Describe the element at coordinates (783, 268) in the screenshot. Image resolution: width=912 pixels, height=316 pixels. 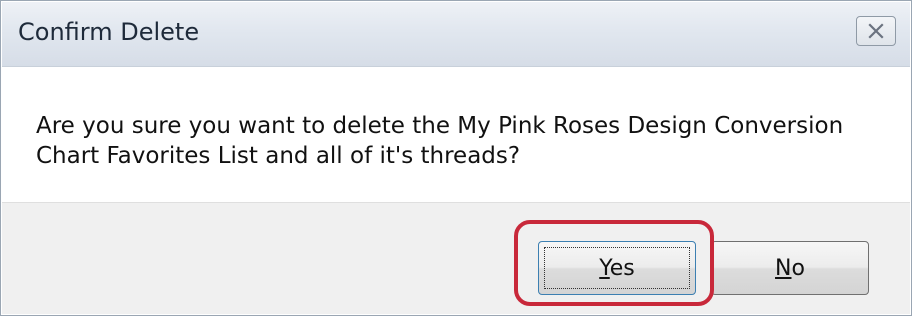
I see `no-mnemonic: N` at that location.